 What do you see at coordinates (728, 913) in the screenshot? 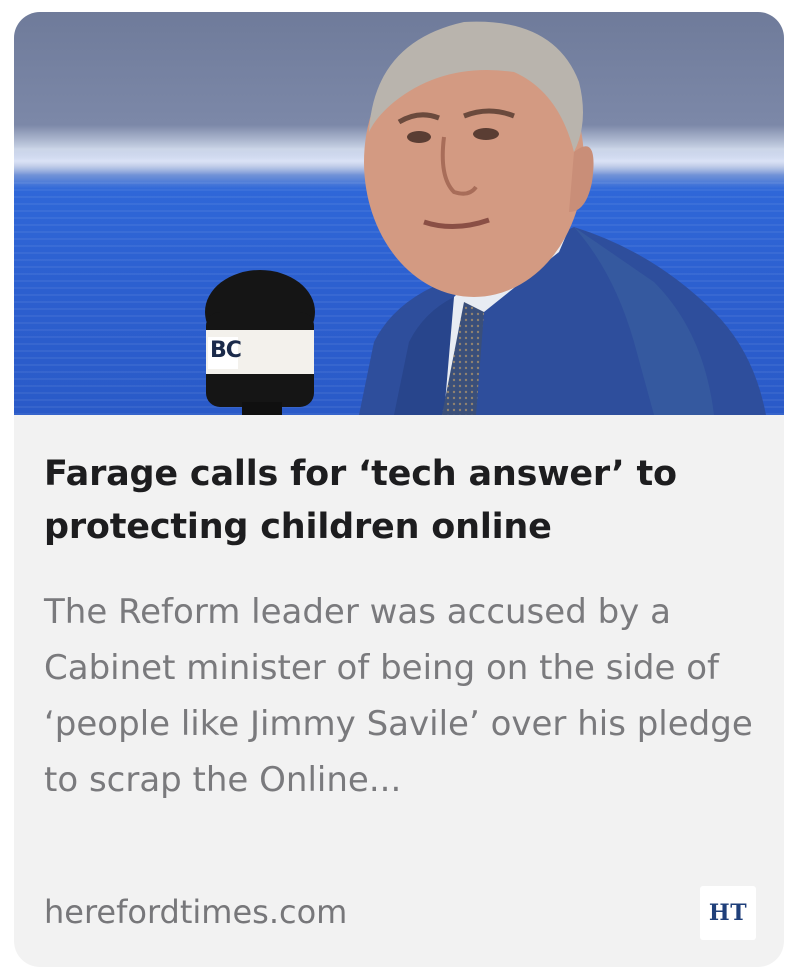
I see `publisher-logo: HT` at bounding box center [728, 913].